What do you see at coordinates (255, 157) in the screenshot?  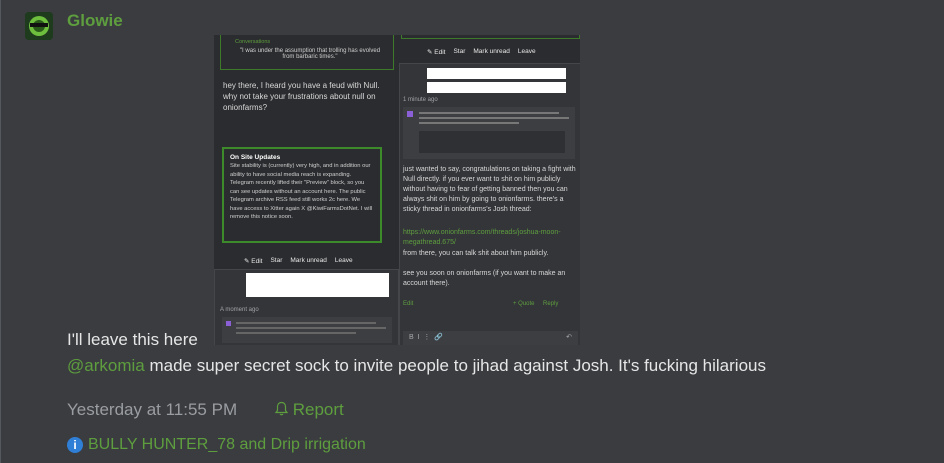 I see `notice-title: On Site Updates` at bounding box center [255, 157].